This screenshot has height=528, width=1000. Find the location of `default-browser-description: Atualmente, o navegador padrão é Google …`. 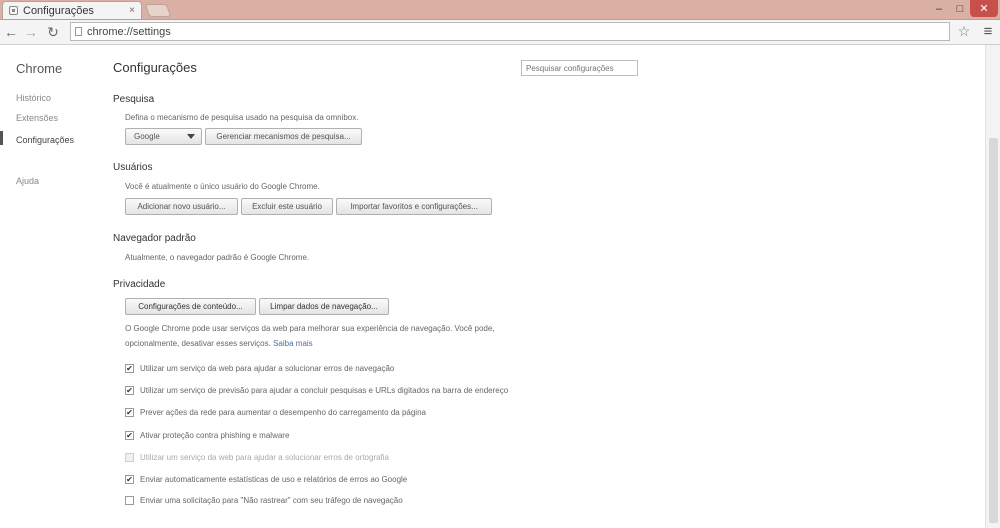

default-browser-description: Atualmente, o navegador padrão é Google … is located at coordinates (217, 257).